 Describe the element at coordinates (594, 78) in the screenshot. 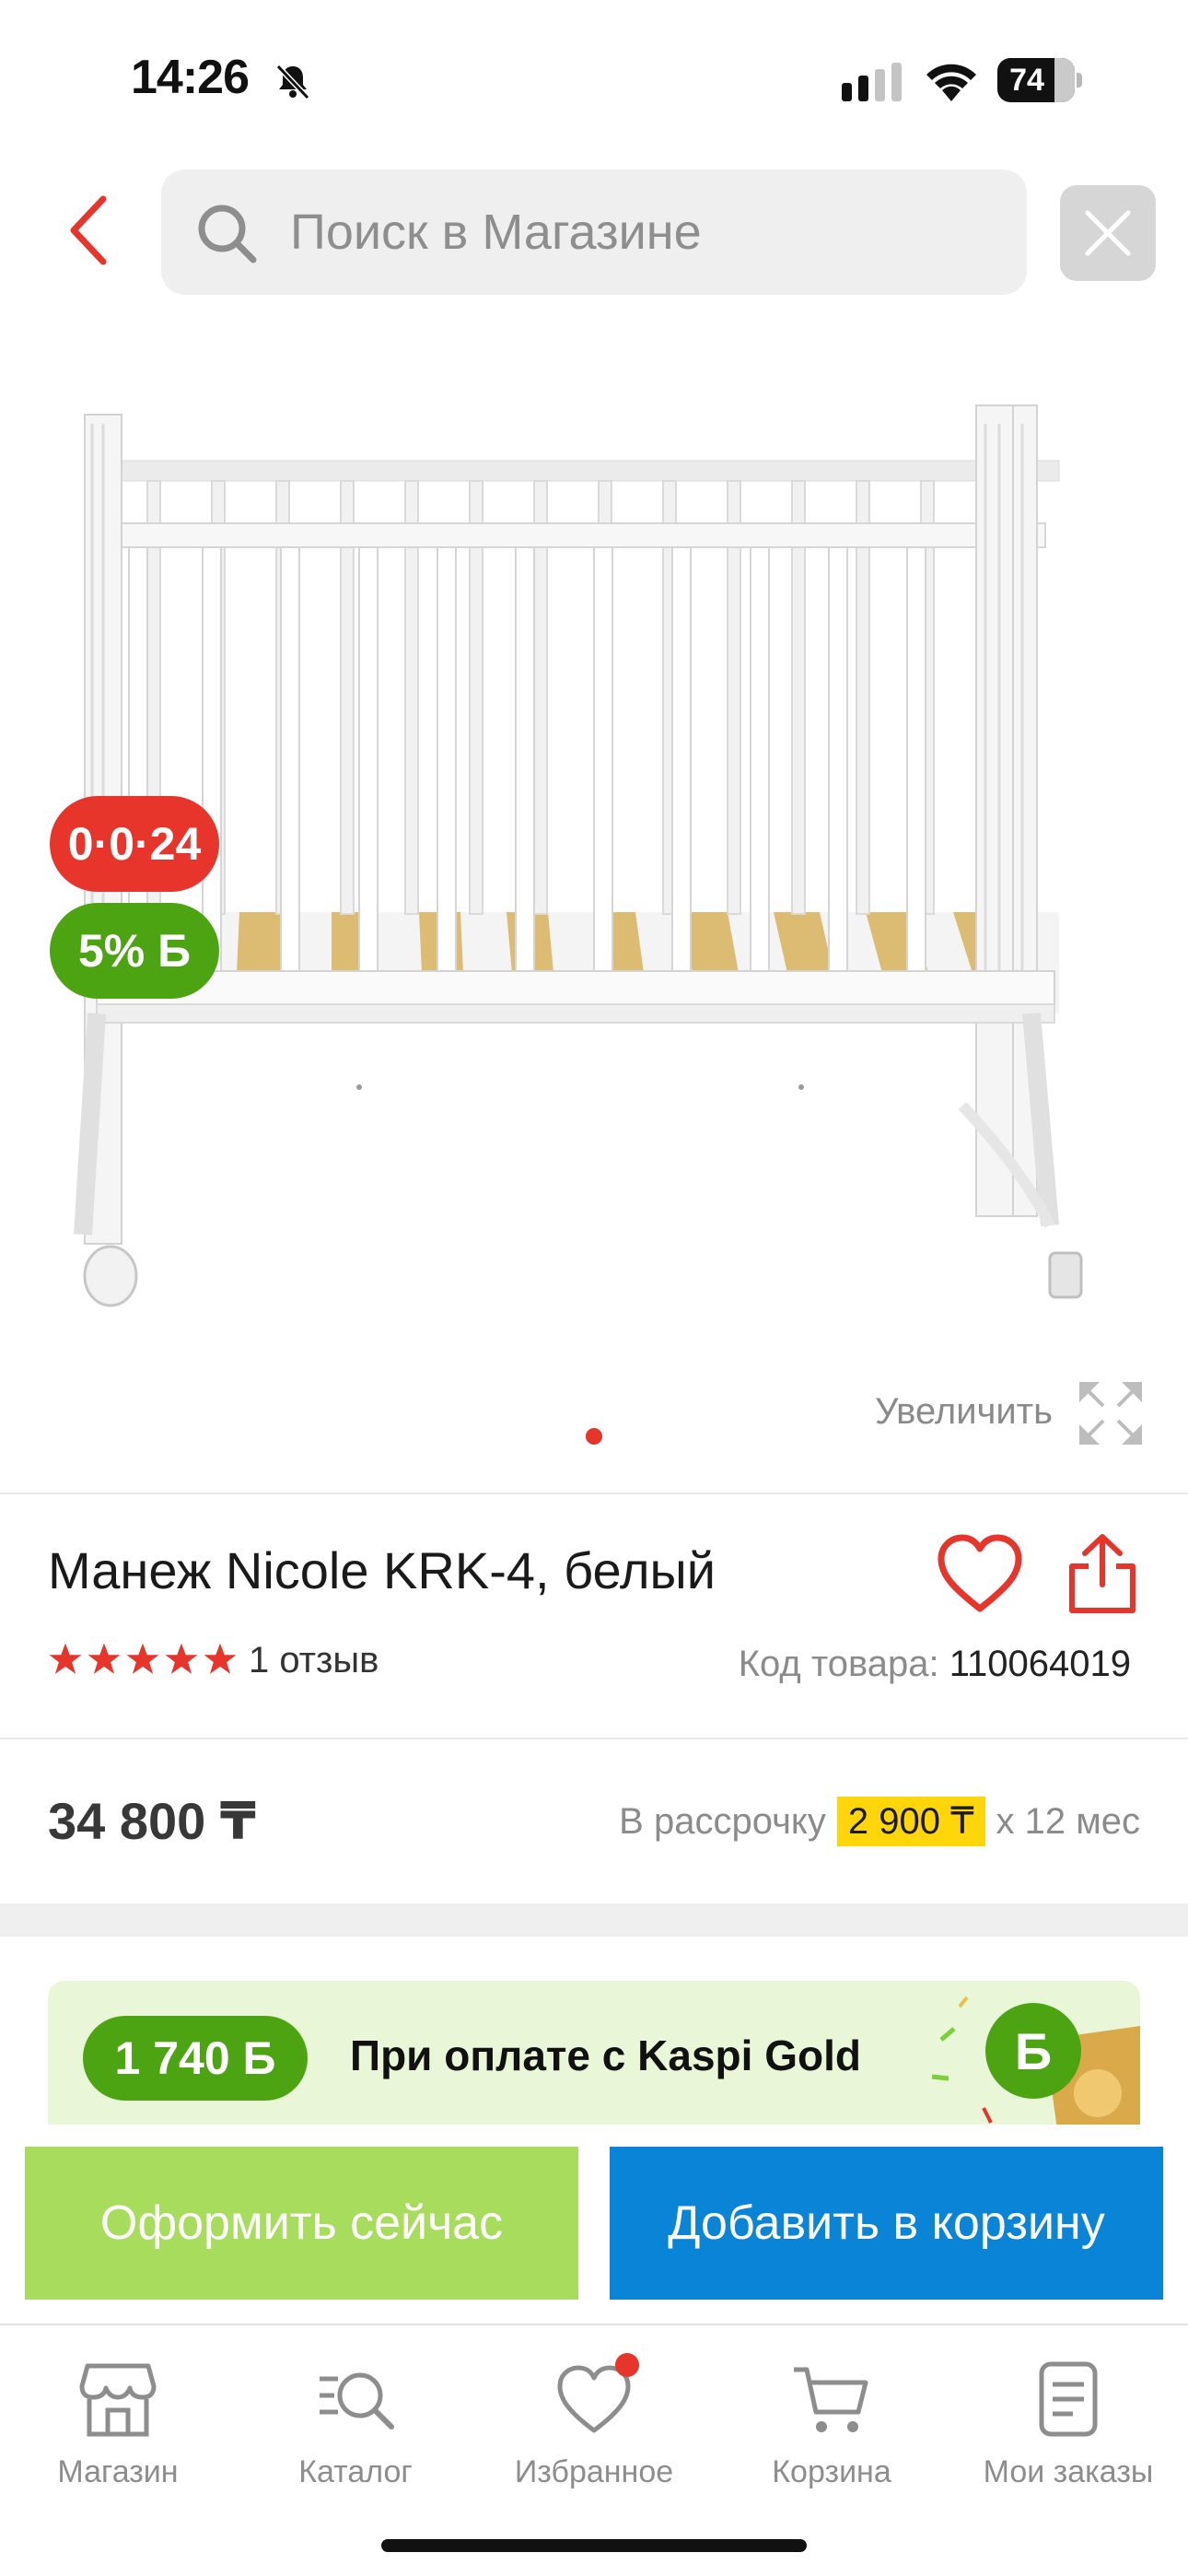

I see `status-bar: 14:26 74` at that location.